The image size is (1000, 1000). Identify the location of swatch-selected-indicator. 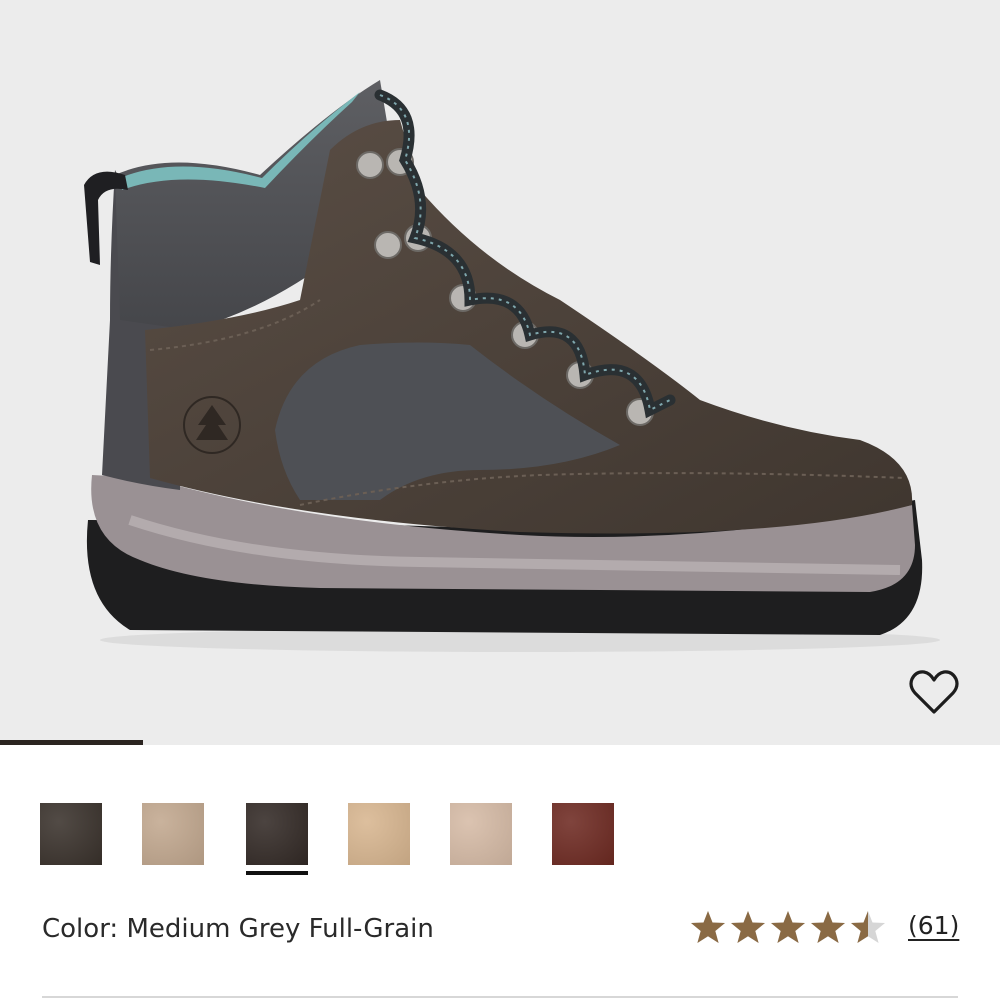
(277, 873).